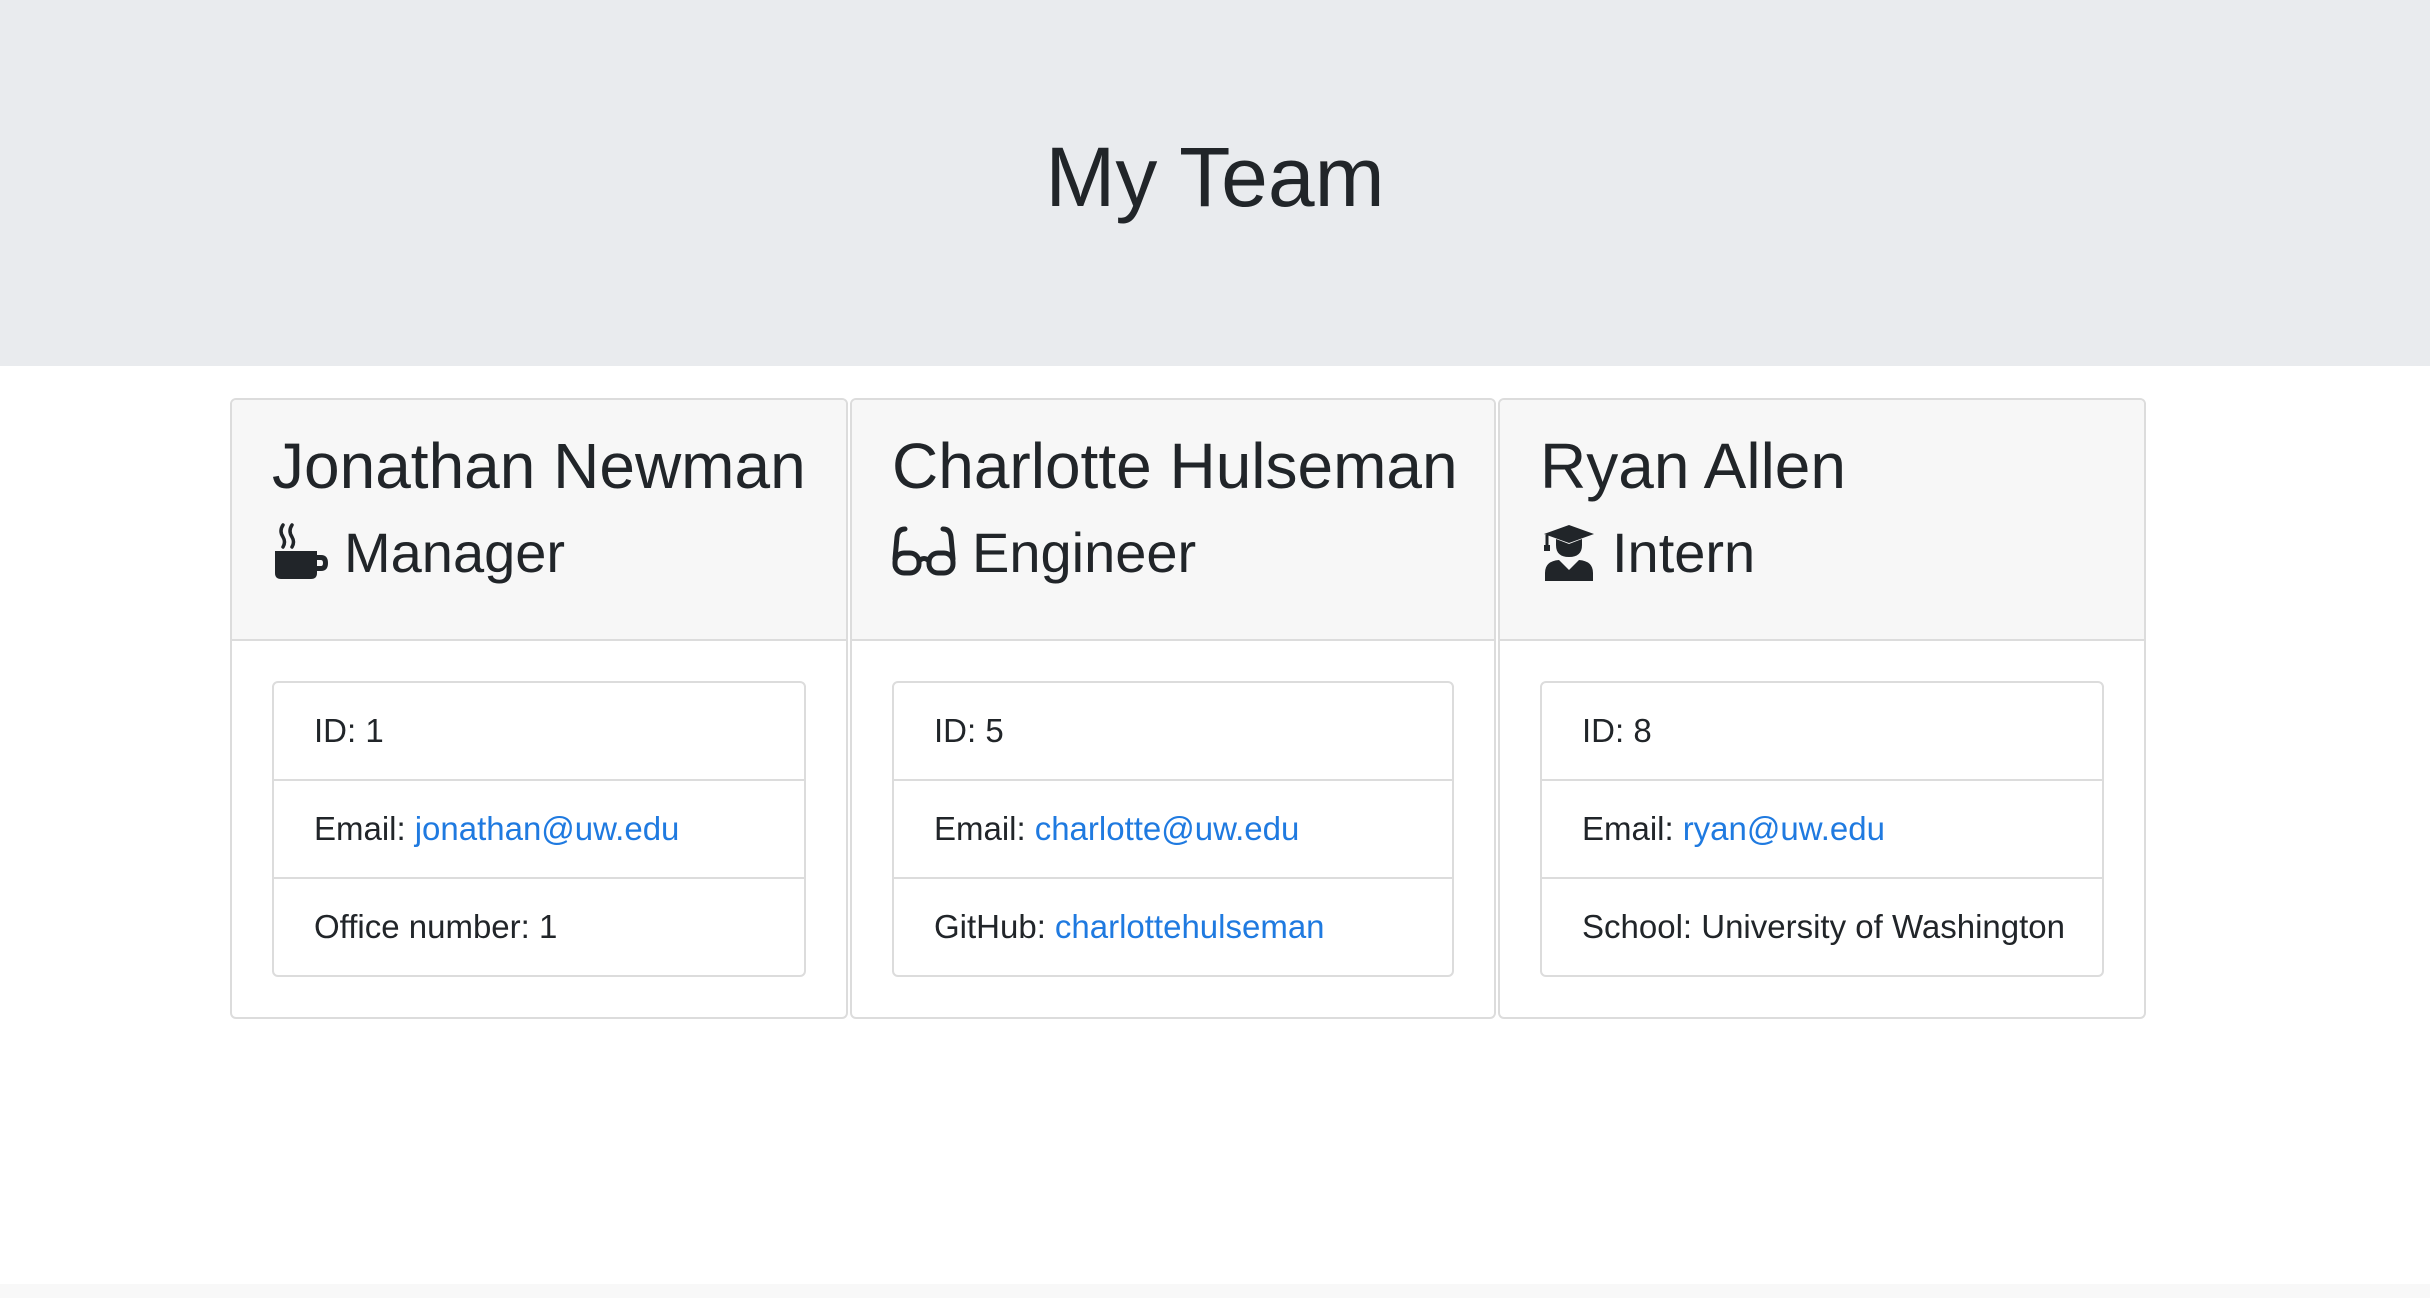 Image resolution: width=2430 pixels, height=1298 pixels. I want to click on school-item: School: University of Washington, so click(1822, 927).